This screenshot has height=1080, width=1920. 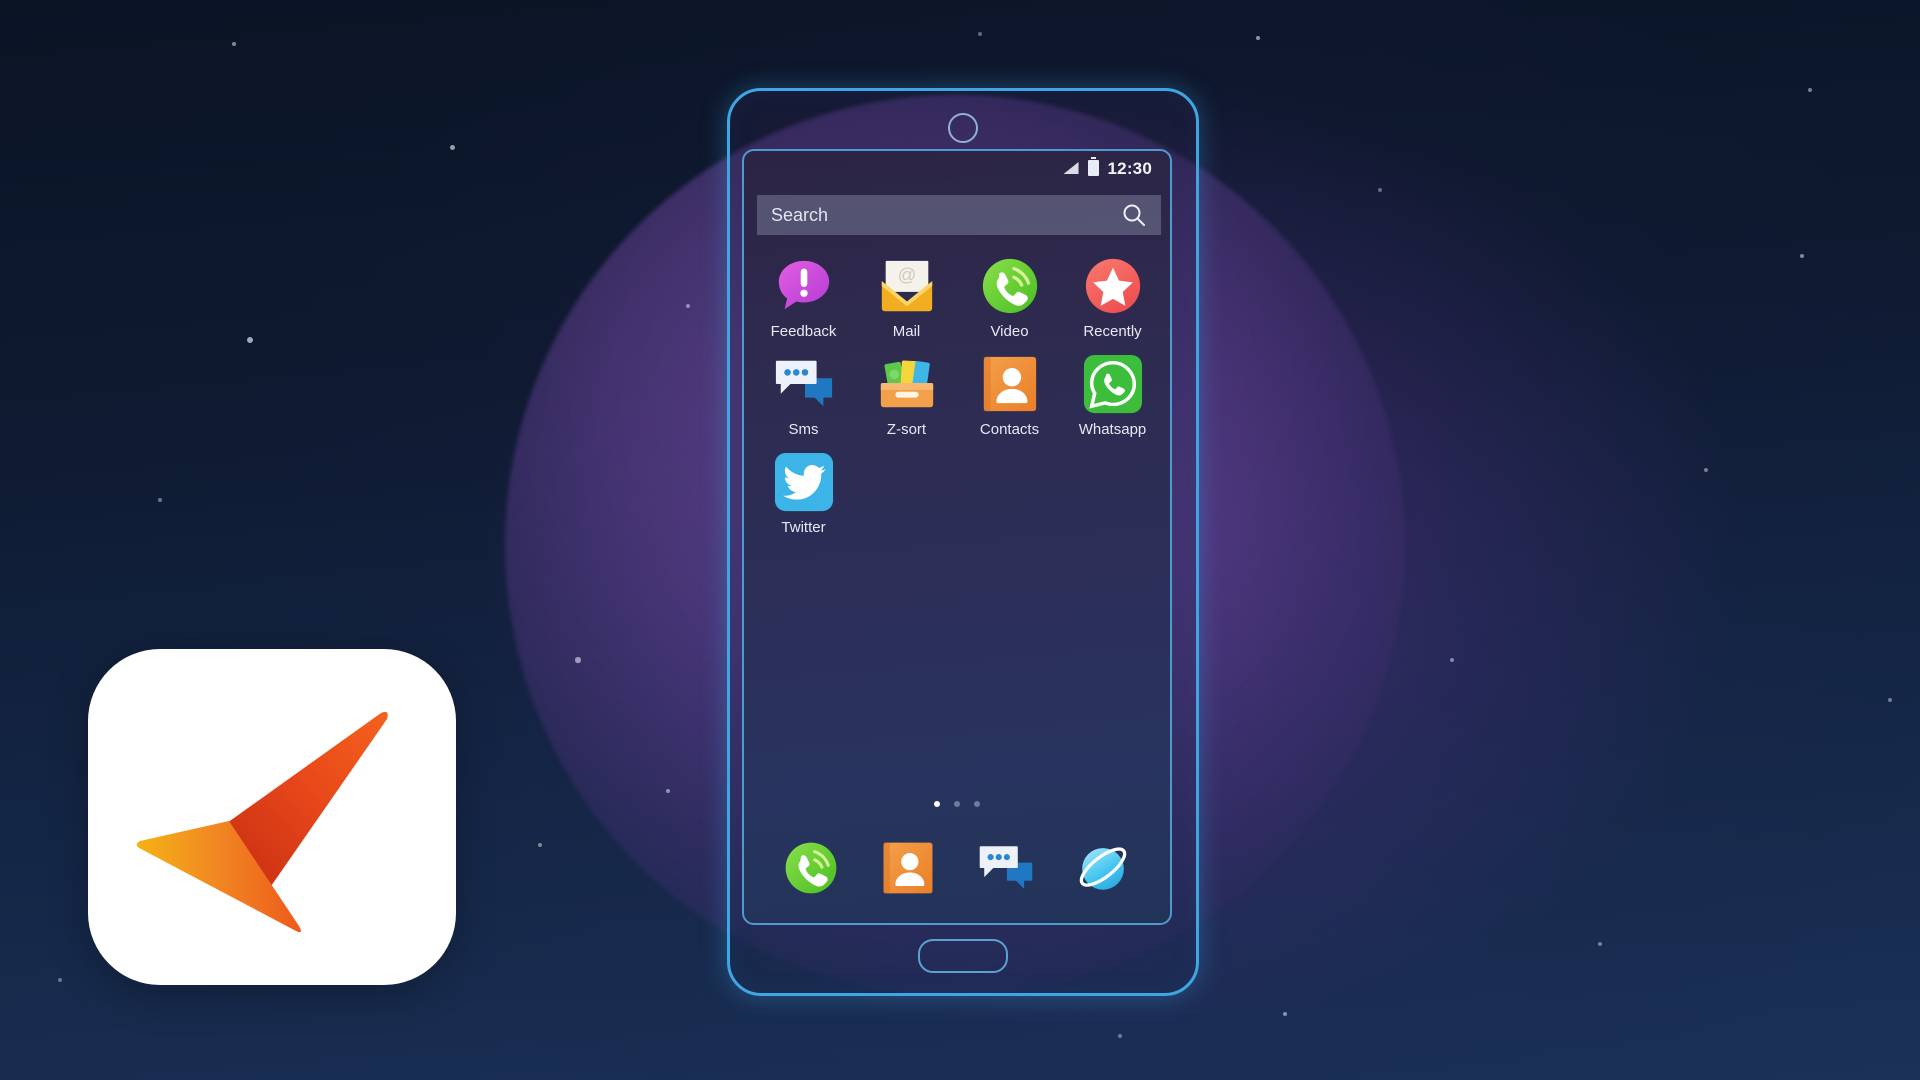 I want to click on feedback-chat-bubble-icon, so click(x=804, y=286).